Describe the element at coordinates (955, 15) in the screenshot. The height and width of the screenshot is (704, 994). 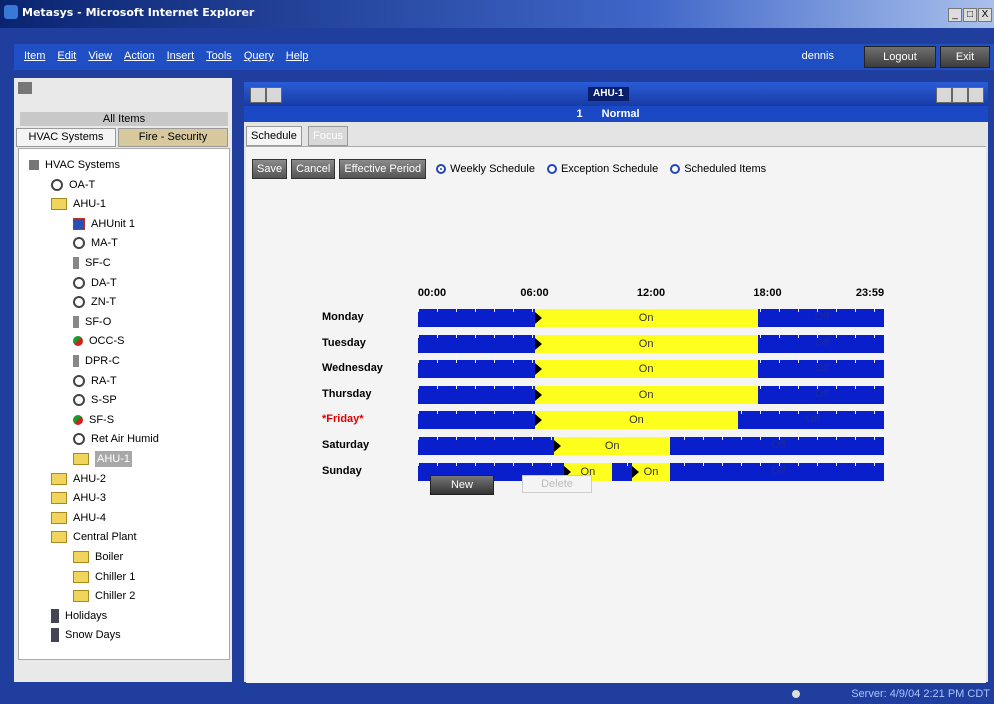
I see `minimize-button: _` at that location.